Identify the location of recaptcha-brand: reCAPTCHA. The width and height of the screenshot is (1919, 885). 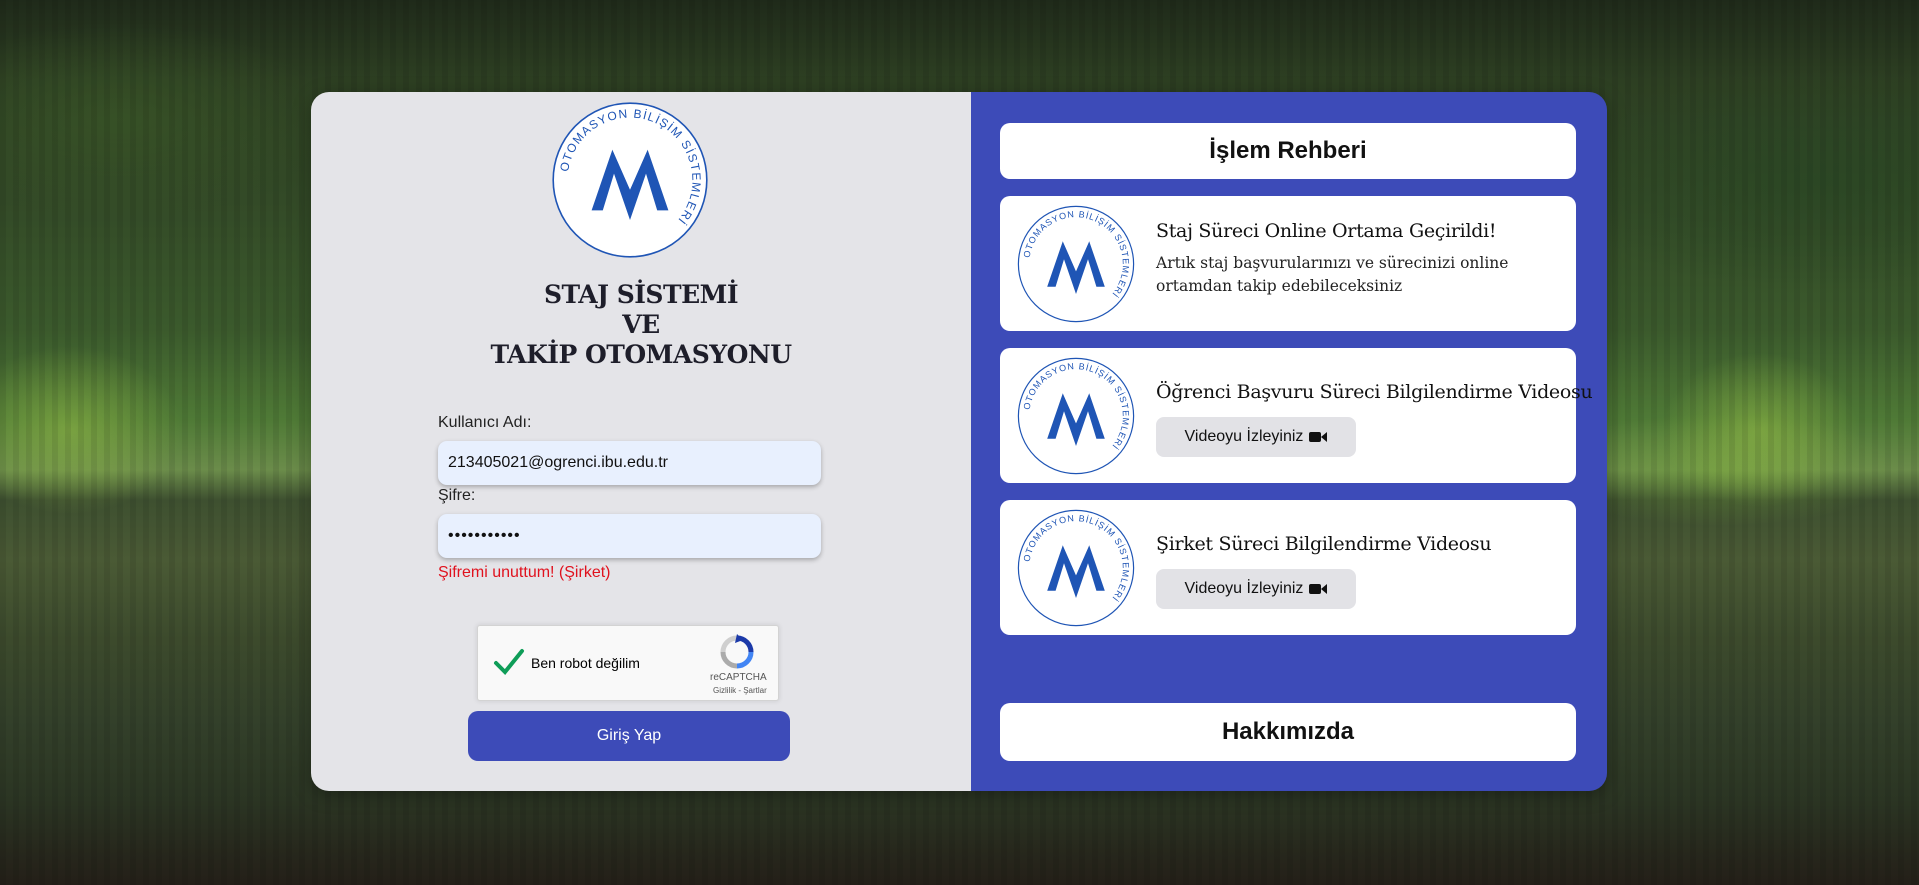
(738, 677).